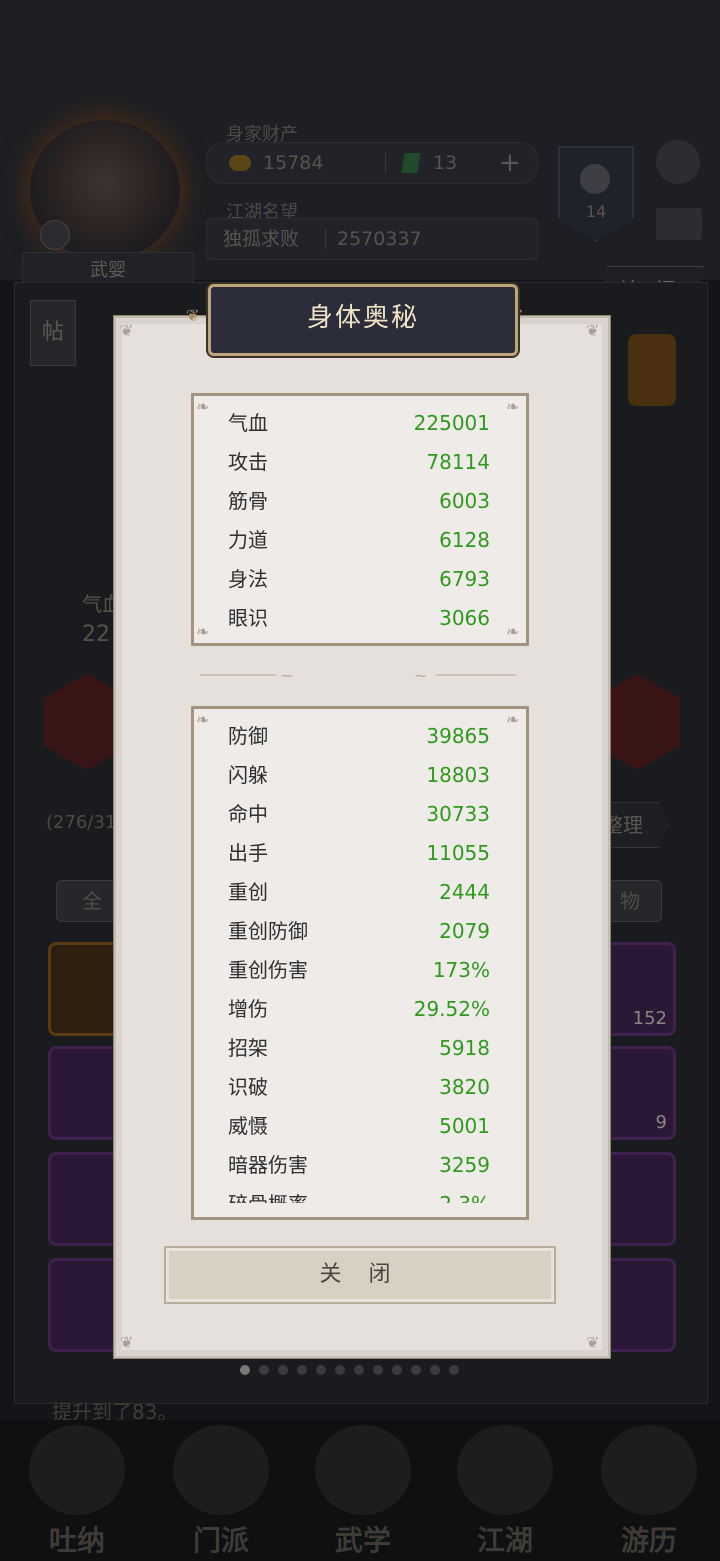  Describe the element at coordinates (240, 163) in the screenshot. I see `gold-icon` at that location.